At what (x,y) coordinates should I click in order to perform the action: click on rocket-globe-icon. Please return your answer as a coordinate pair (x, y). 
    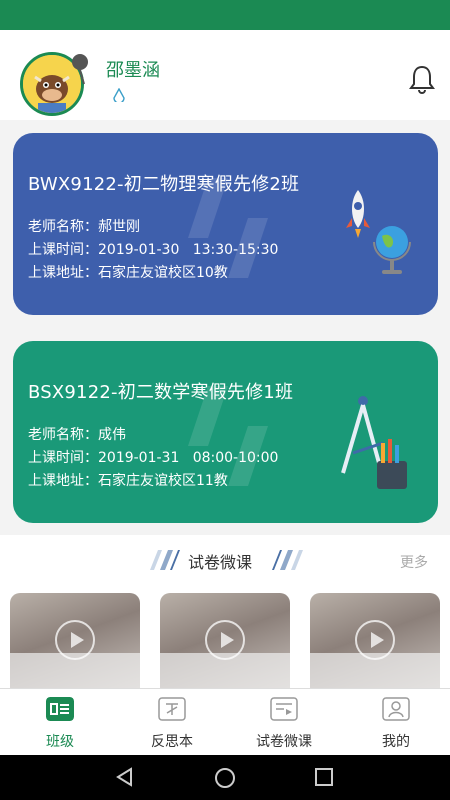
    Looking at the image, I should click on (378, 232).